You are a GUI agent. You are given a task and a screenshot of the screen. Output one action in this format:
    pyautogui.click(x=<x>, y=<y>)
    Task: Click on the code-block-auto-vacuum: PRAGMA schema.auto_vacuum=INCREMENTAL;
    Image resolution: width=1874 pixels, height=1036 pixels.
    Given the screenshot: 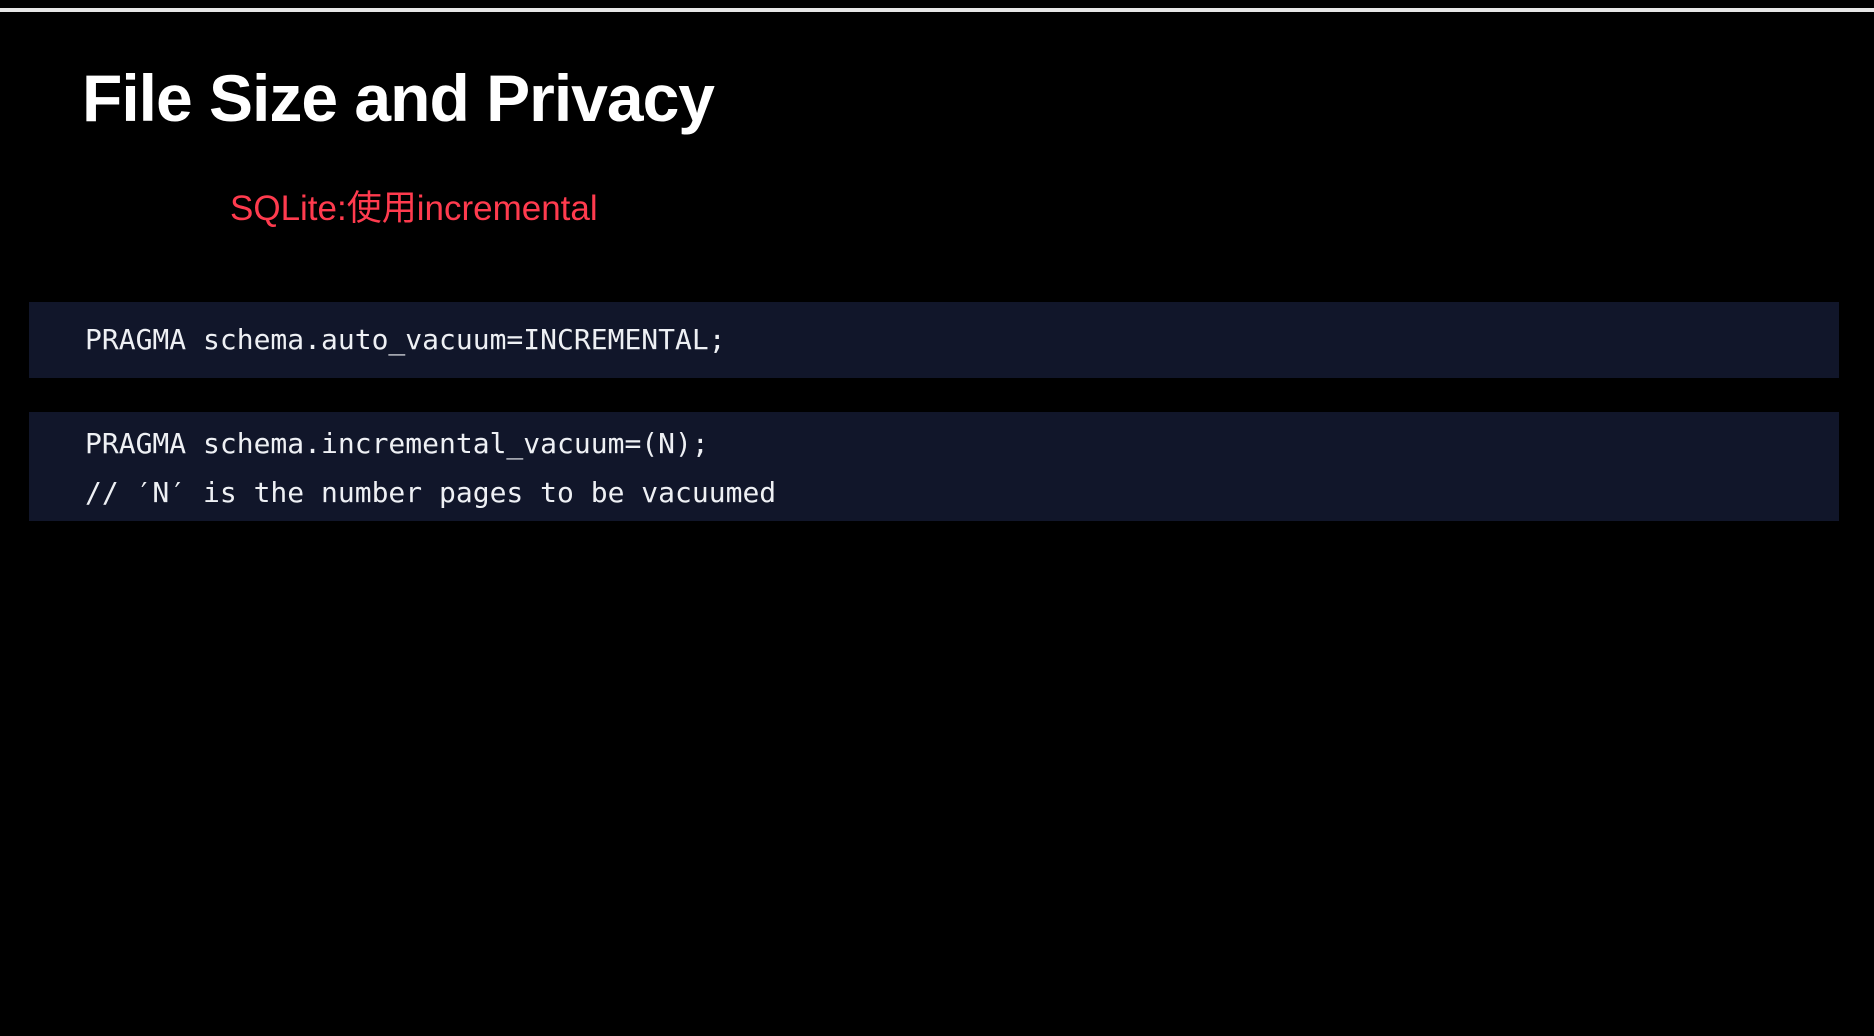 What is the action you would take?
    pyautogui.click(x=934, y=340)
    